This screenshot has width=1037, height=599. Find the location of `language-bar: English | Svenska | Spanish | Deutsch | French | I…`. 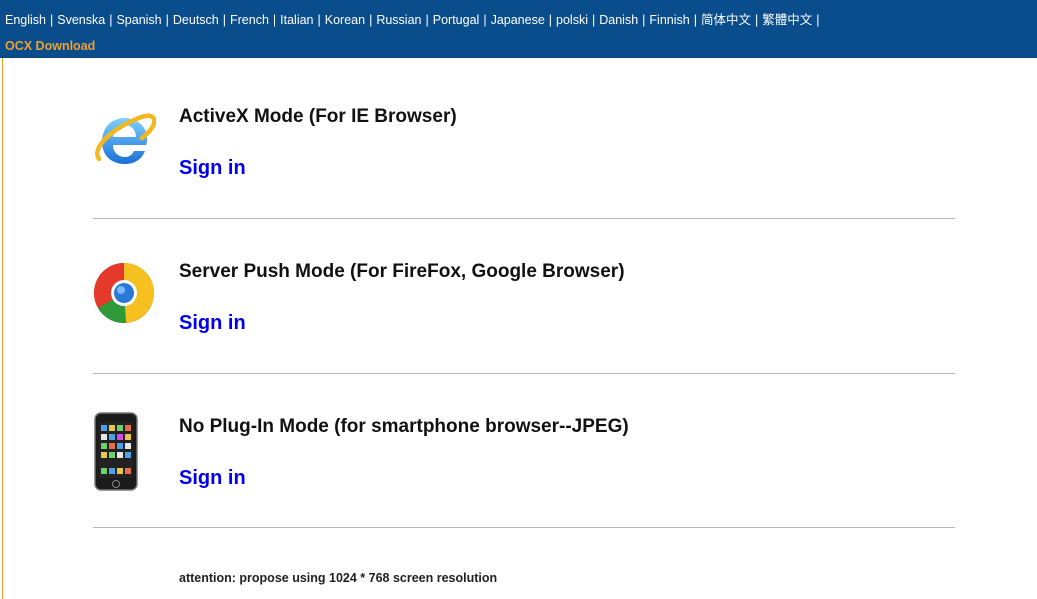

language-bar: English | Svenska | Spanish | Deutsch | French | I… is located at coordinates (414, 20).